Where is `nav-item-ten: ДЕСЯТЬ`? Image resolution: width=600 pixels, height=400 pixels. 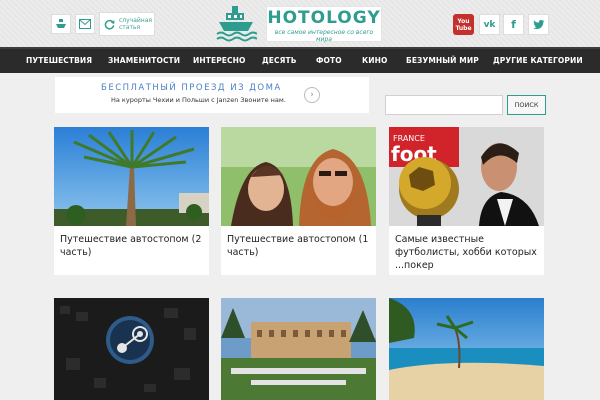 nav-item-ten: ДЕСЯТЬ is located at coordinates (279, 60).